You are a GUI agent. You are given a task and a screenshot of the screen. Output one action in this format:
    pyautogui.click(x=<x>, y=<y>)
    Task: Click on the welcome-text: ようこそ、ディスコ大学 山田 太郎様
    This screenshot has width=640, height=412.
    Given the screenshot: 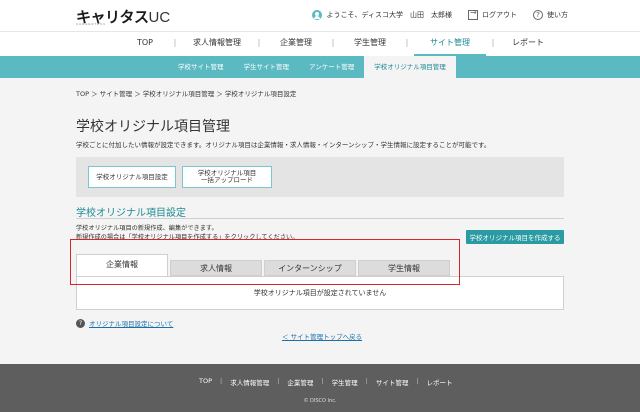 What is the action you would take?
    pyautogui.click(x=389, y=15)
    